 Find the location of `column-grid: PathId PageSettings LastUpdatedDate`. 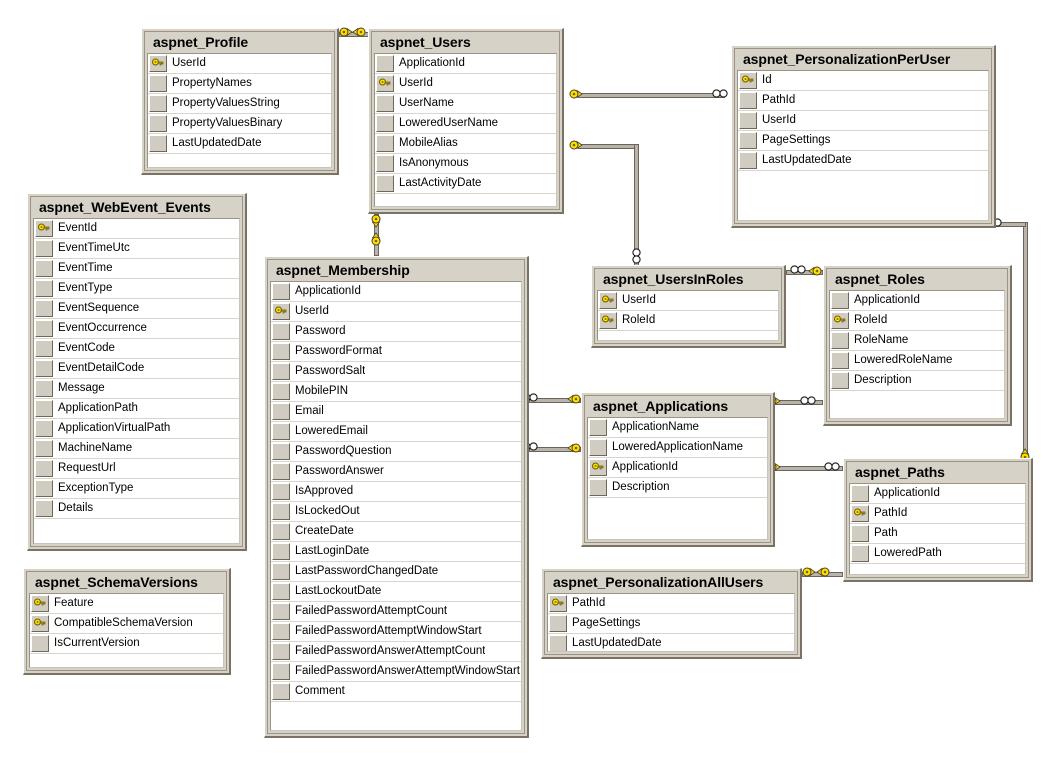

column-grid: PathId PageSettings LastUpdatedDate is located at coordinates (671, 622).